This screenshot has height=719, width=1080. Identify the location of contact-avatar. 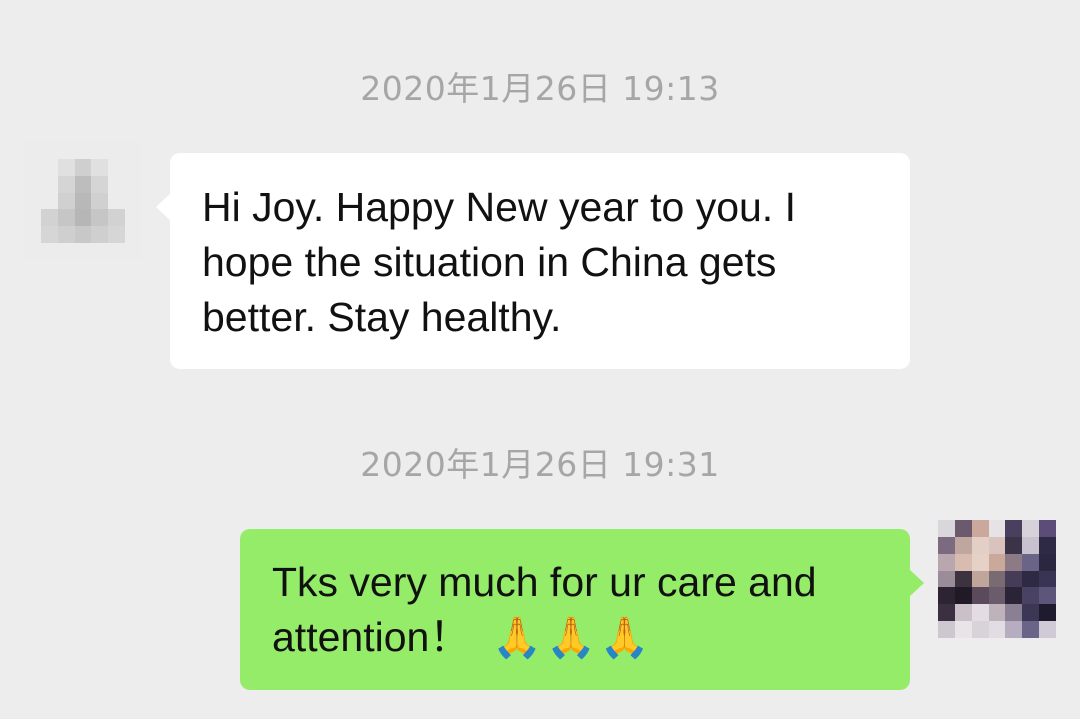
(83, 201).